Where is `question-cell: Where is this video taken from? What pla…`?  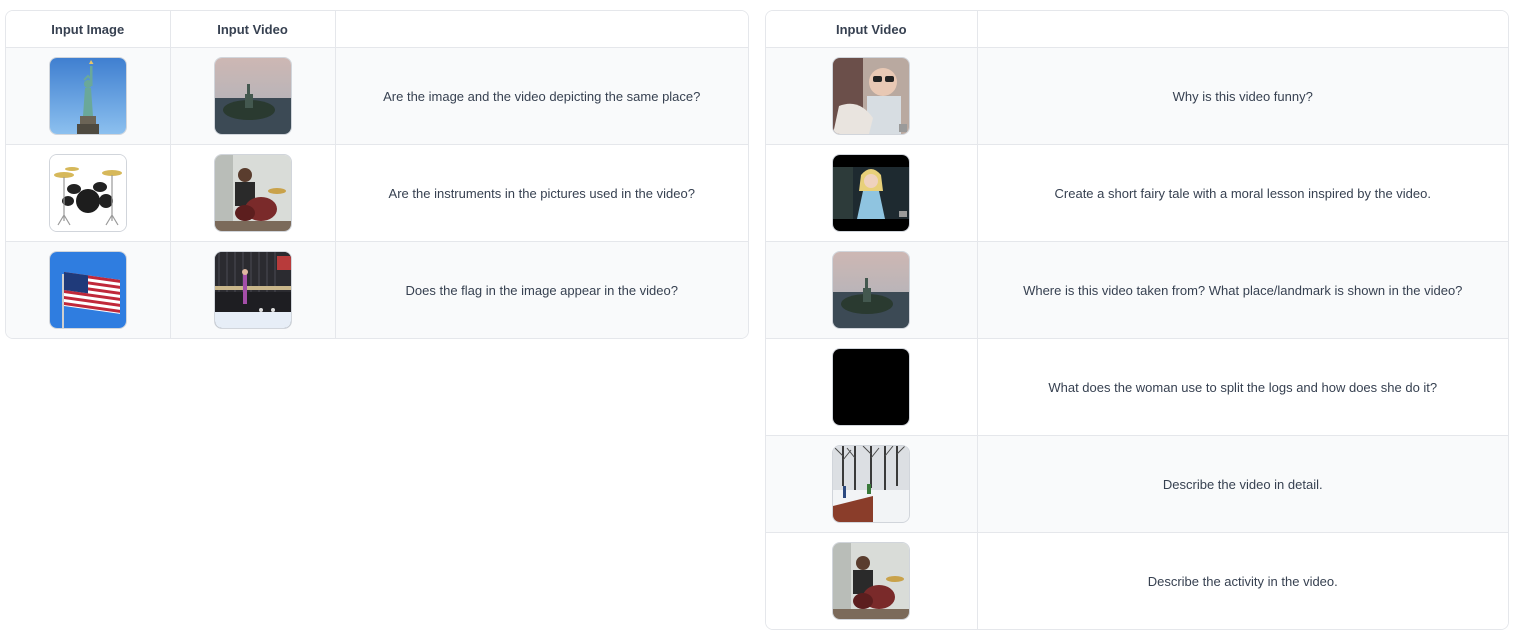
question-cell: Where is this video taken from? What pla… is located at coordinates (1242, 290).